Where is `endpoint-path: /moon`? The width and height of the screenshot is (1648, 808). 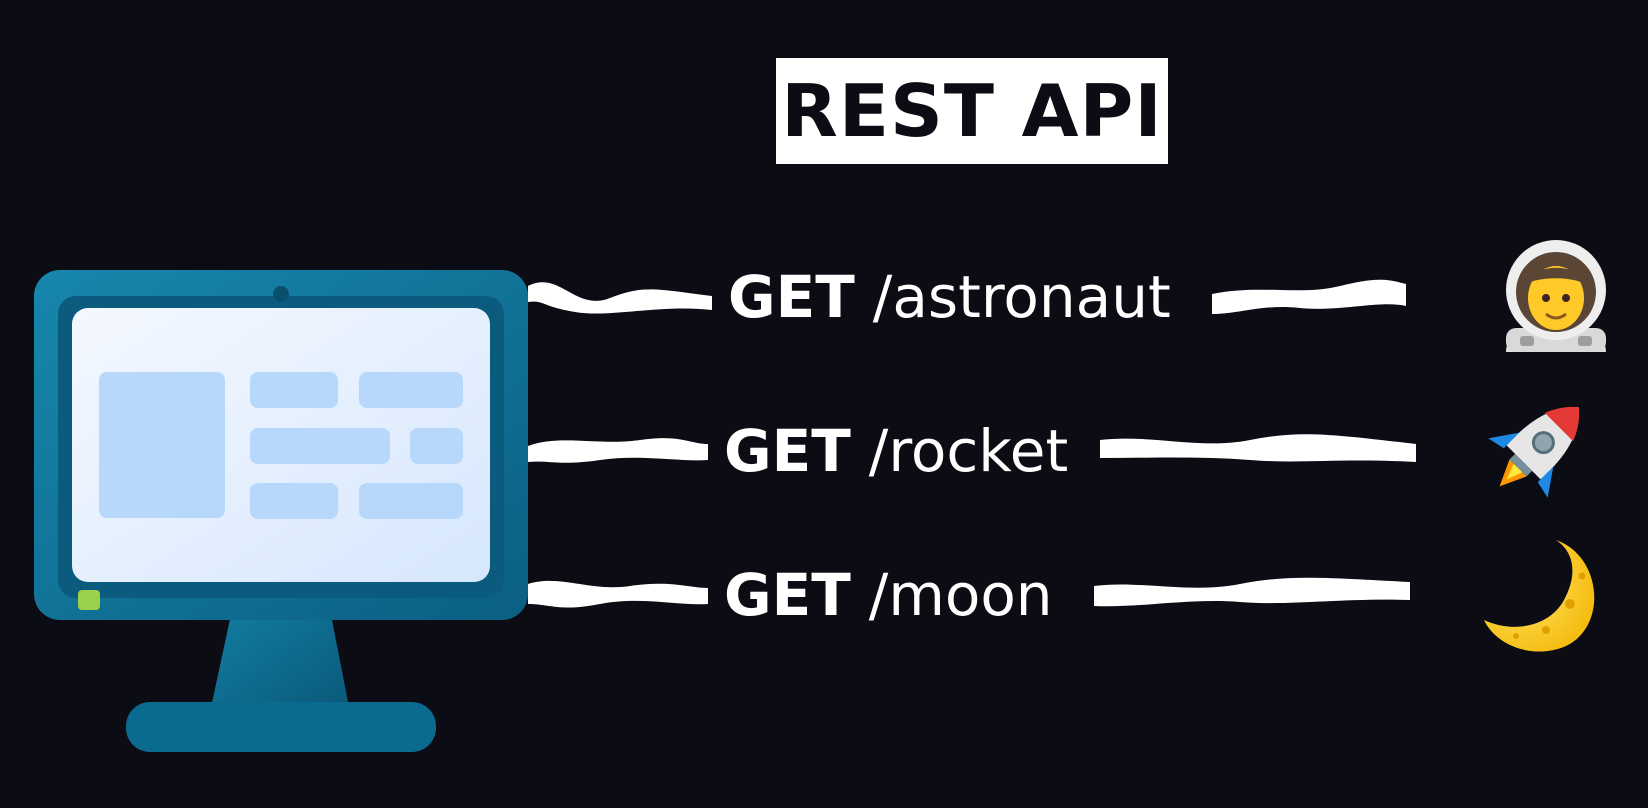 endpoint-path: /moon is located at coordinates (960, 595).